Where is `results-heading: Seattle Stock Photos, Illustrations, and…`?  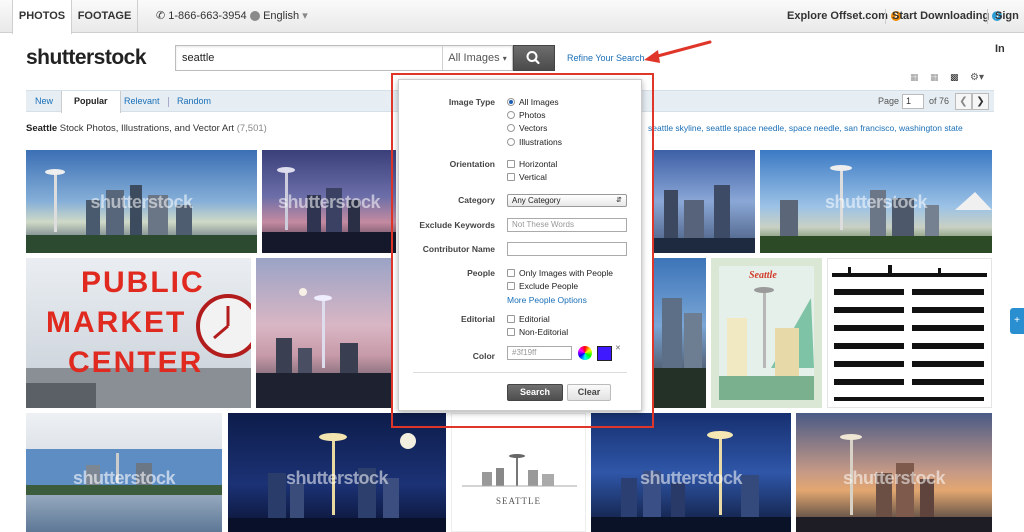 results-heading: Seattle Stock Photos, Illustrations, and… is located at coordinates (146, 128).